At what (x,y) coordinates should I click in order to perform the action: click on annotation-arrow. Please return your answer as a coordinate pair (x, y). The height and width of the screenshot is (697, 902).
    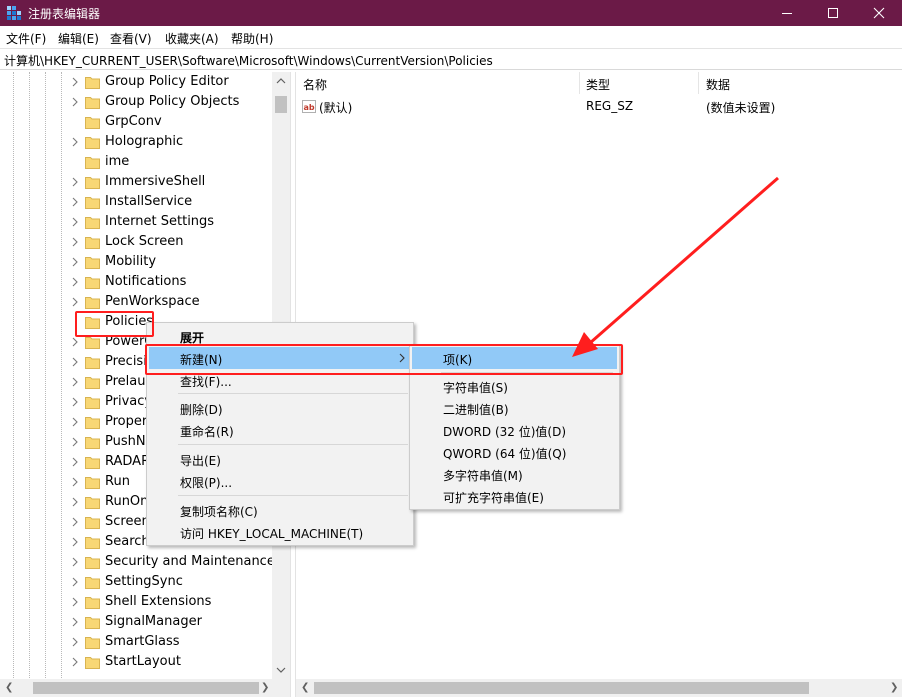
    Looking at the image, I should click on (675, 266).